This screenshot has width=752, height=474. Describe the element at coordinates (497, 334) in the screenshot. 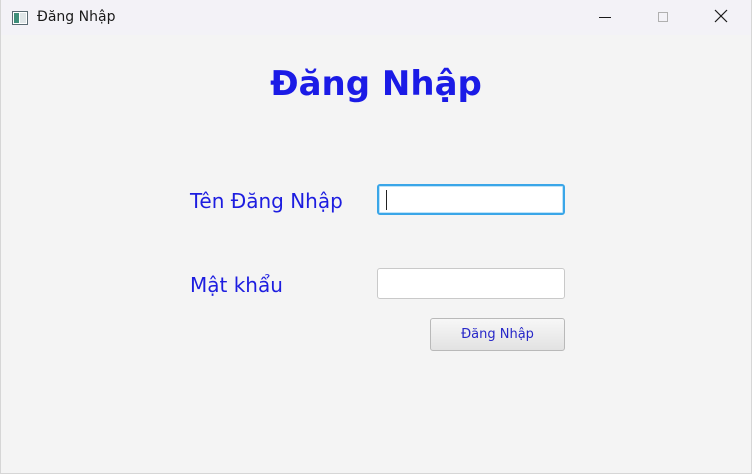

I see `login-button: Đăng Nhập` at that location.